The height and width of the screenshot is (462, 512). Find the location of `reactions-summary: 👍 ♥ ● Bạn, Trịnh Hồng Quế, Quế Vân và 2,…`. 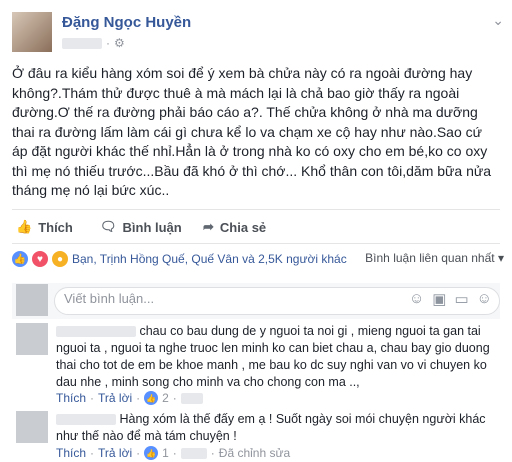

reactions-summary: 👍 ♥ ● Bạn, Trịnh Hồng Quế, Quế Vân và 2,… is located at coordinates (179, 259).